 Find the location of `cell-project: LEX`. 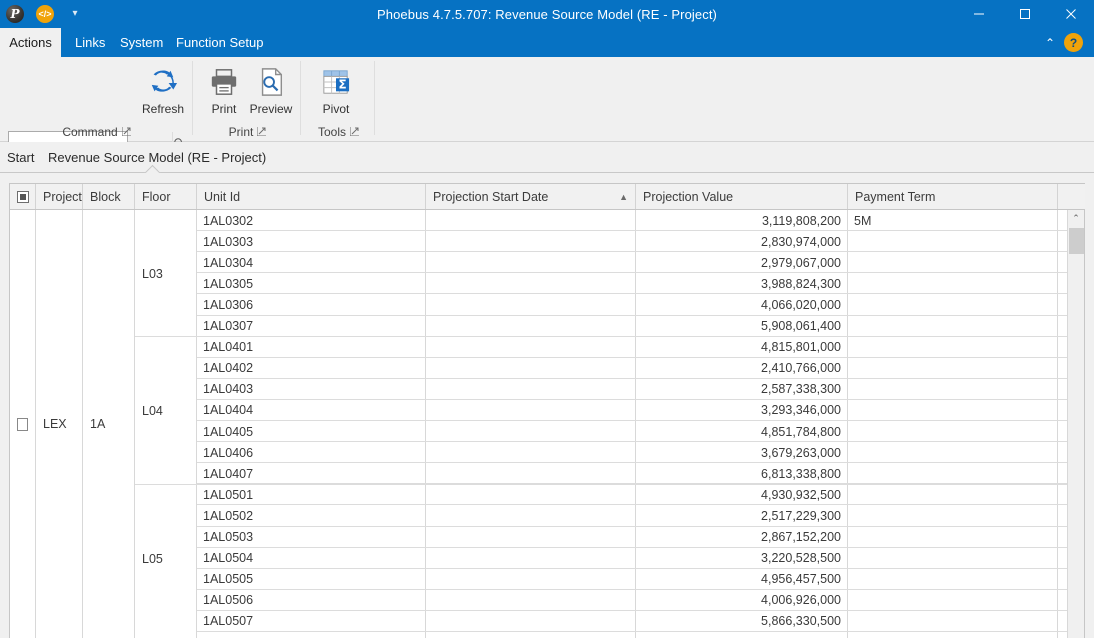

cell-project: LEX is located at coordinates (59, 424).